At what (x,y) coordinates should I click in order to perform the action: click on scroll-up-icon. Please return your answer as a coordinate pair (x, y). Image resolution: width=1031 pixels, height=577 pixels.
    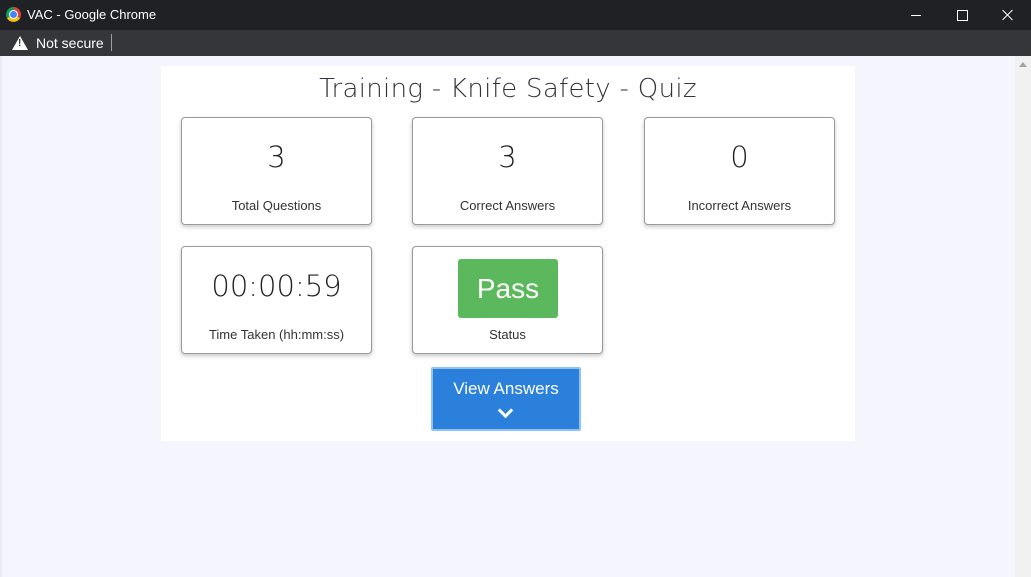
    Looking at the image, I should click on (1023, 64).